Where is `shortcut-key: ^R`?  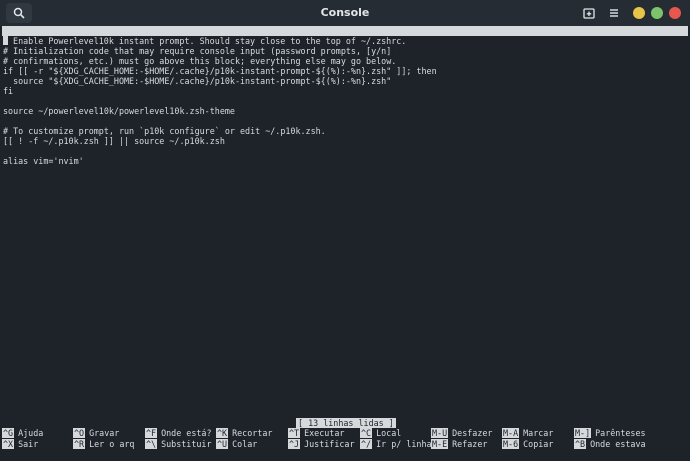
shortcut-key: ^R is located at coordinates (79, 444).